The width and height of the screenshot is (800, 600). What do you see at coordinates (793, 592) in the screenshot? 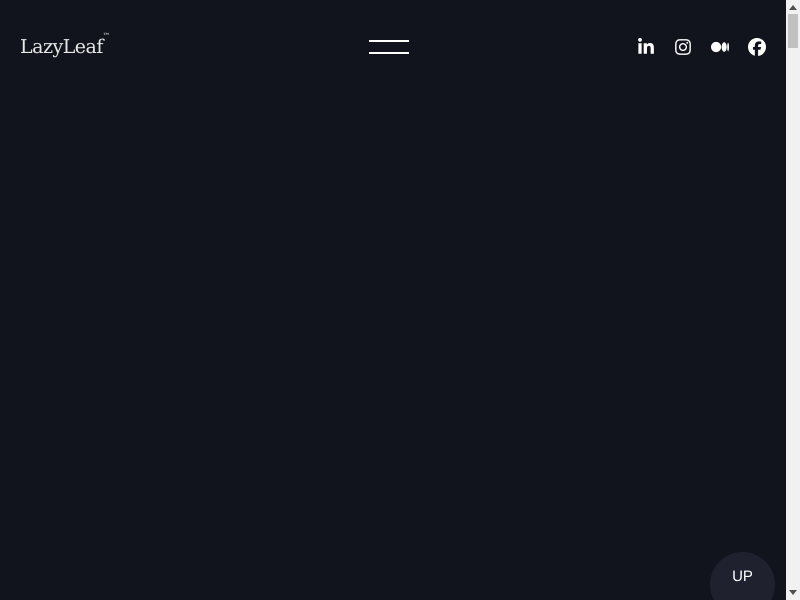
I see `scroll-down-arrow-icon` at bounding box center [793, 592].